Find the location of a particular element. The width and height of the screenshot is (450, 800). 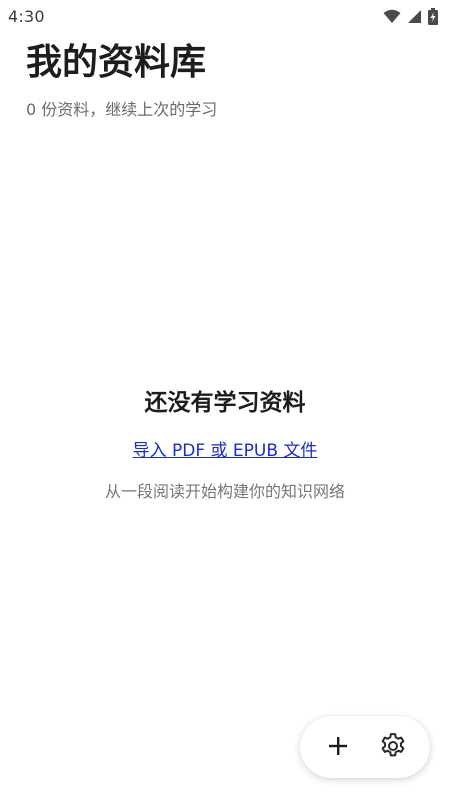

status-icons is located at coordinates (410, 16).